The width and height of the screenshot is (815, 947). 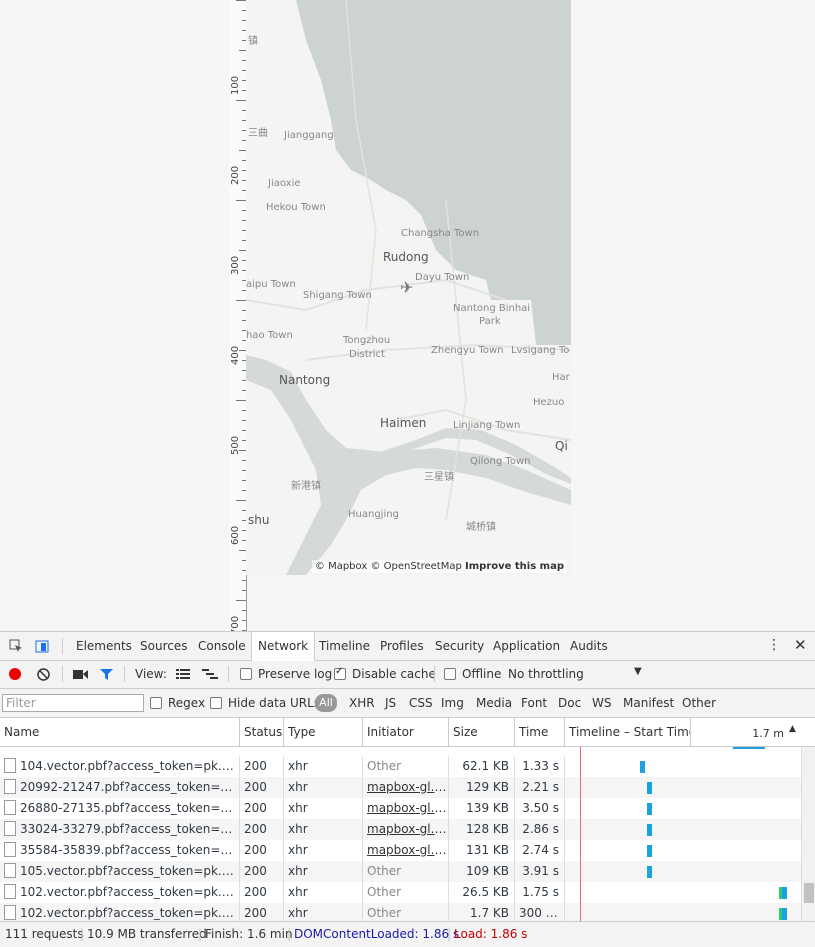 What do you see at coordinates (526, 646) in the screenshot?
I see `tab-application: Application` at bounding box center [526, 646].